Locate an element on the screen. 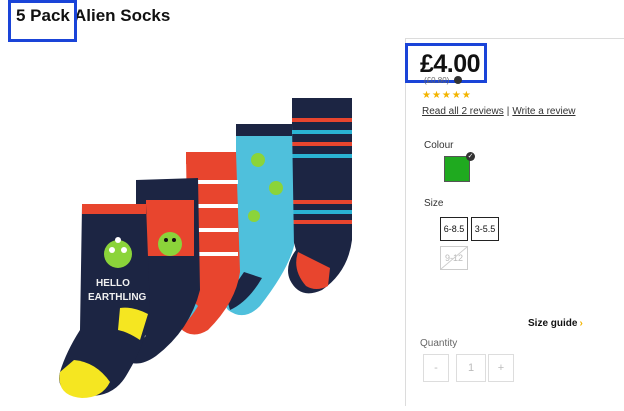 Image resolution: width=624 pixels, height=411 pixels. colour-swatch-green is located at coordinates (457, 169).